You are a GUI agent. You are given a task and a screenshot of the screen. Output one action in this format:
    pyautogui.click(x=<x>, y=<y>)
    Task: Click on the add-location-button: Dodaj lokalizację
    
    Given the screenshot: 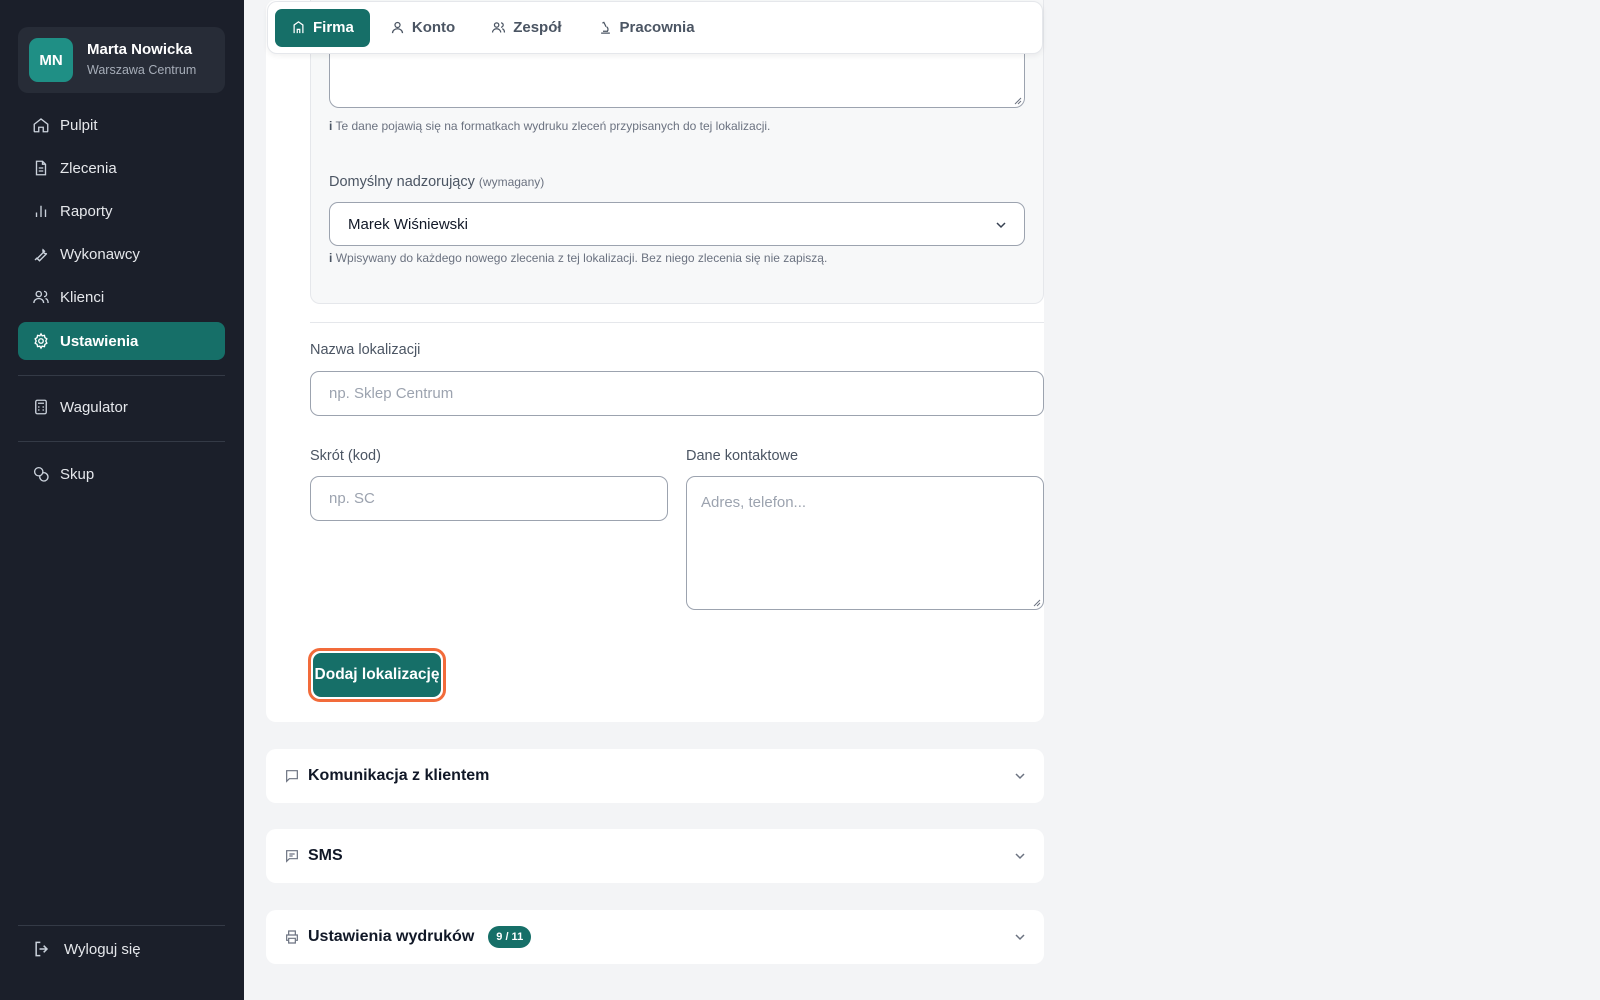 What is the action you would take?
    pyautogui.click(x=377, y=675)
    